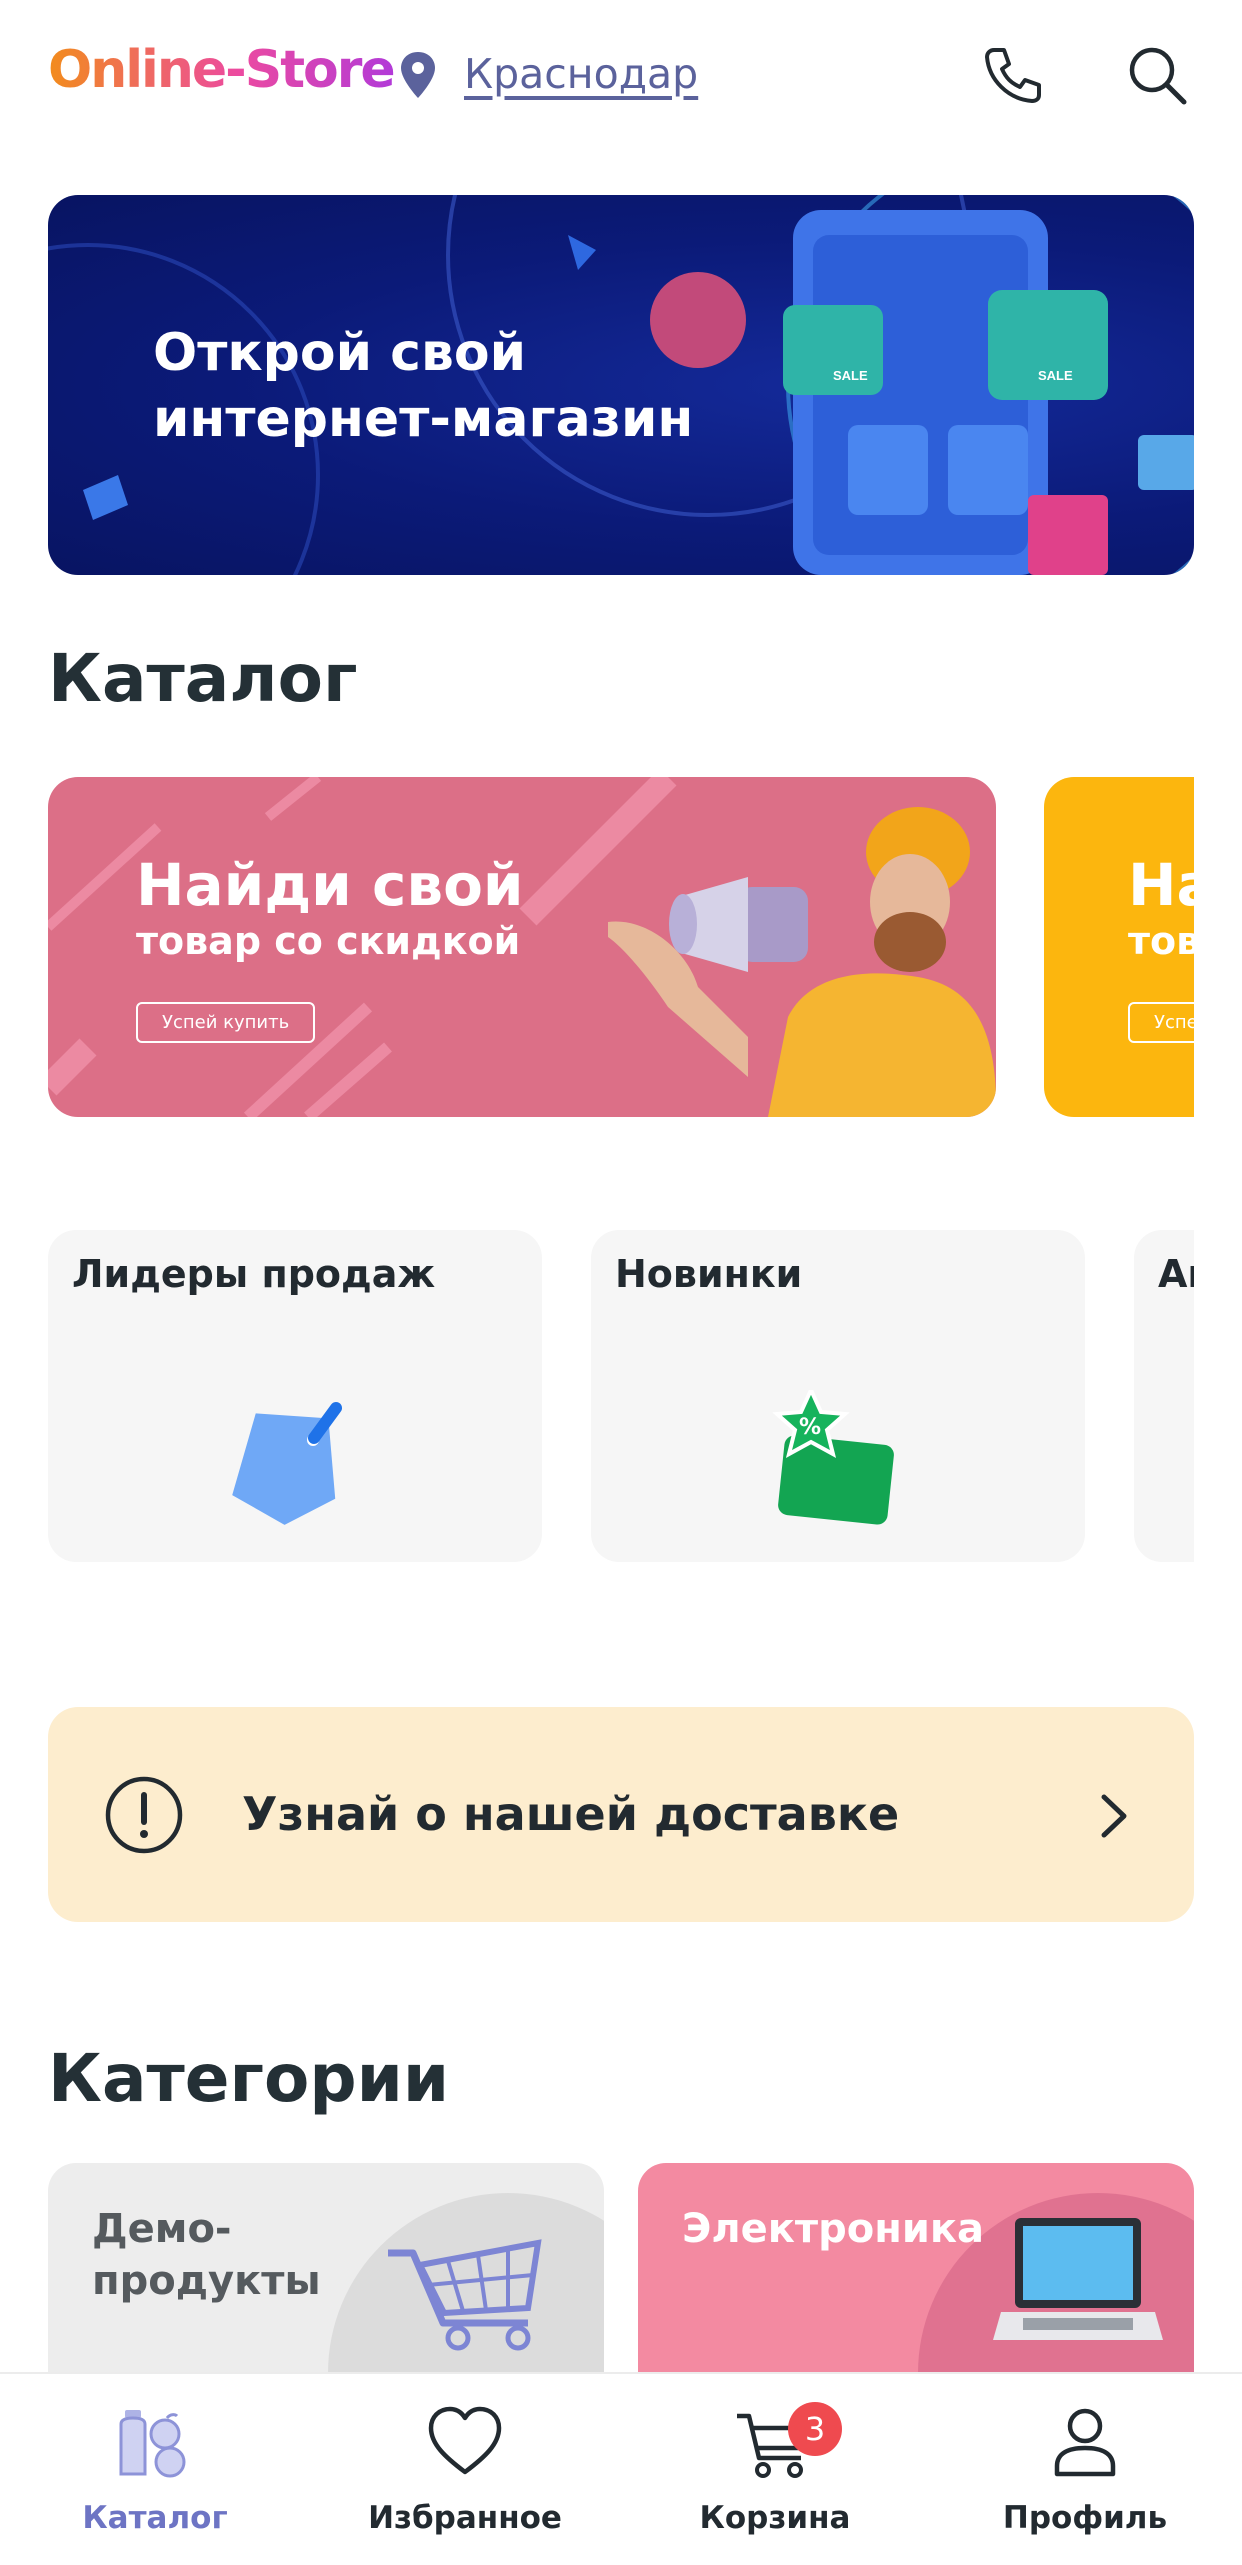  What do you see at coordinates (571, 1814) in the screenshot?
I see `delivery-text: Узнай о нашей доставке` at bounding box center [571, 1814].